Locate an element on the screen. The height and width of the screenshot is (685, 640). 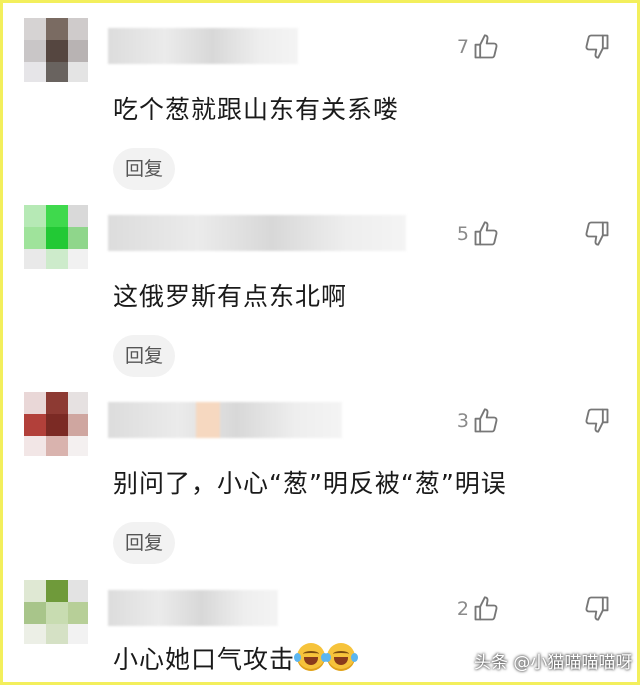
comment-text: 小心她口气攻击 is located at coordinates (204, 659).